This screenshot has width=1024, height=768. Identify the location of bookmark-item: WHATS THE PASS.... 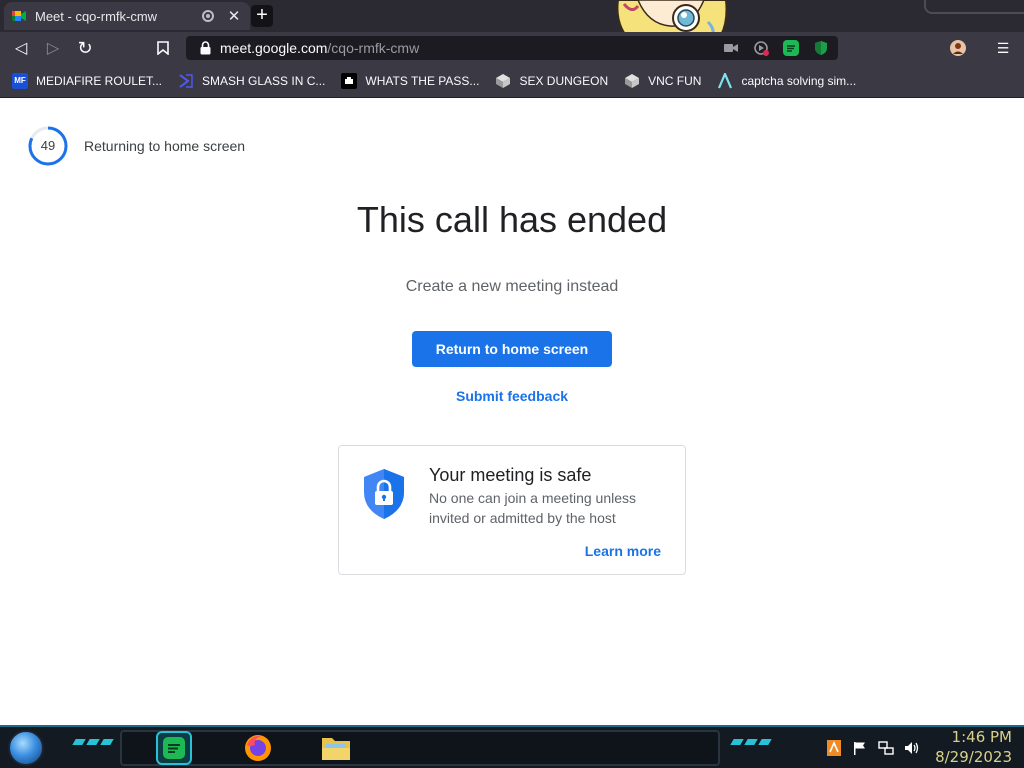
(410, 80).